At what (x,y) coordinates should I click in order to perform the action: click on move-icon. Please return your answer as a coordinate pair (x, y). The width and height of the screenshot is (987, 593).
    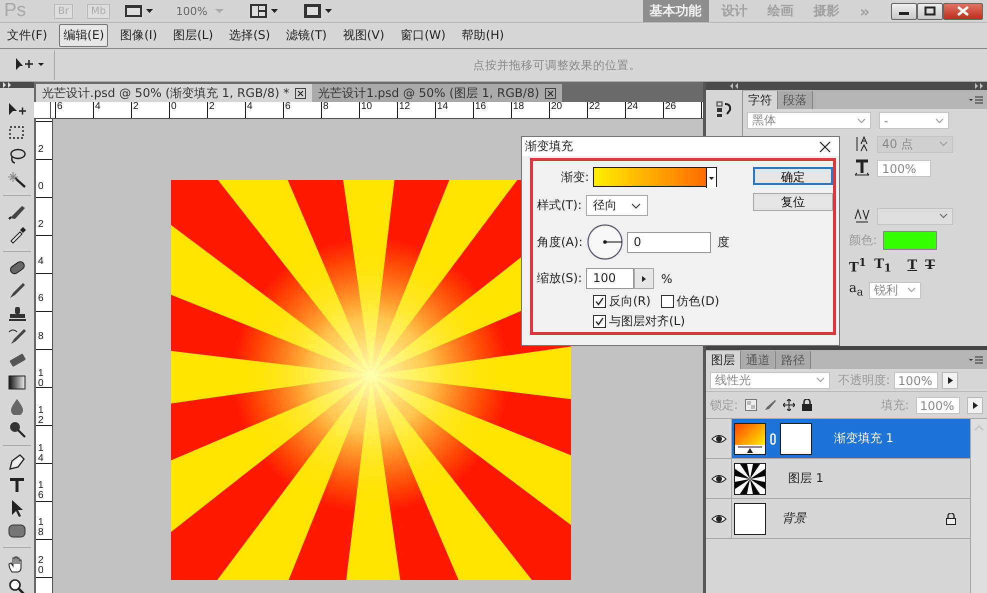
    Looking at the image, I should click on (789, 405).